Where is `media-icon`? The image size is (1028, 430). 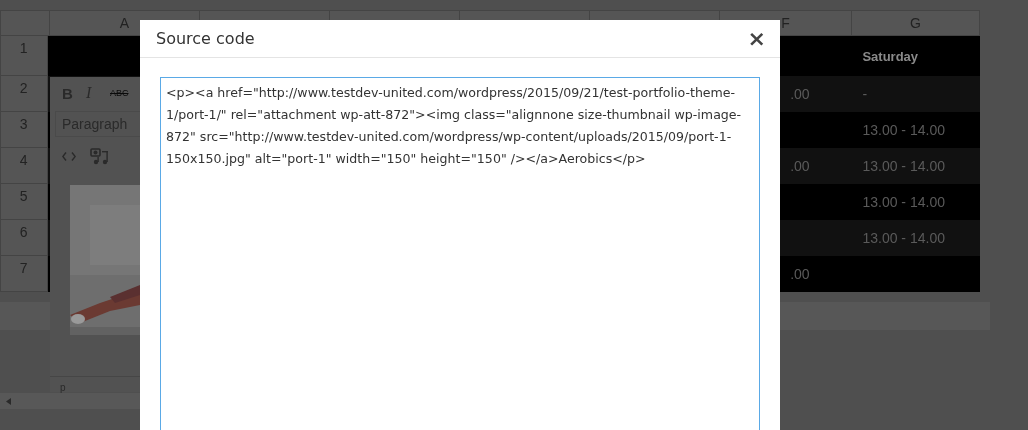 media-icon is located at coordinates (100, 156).